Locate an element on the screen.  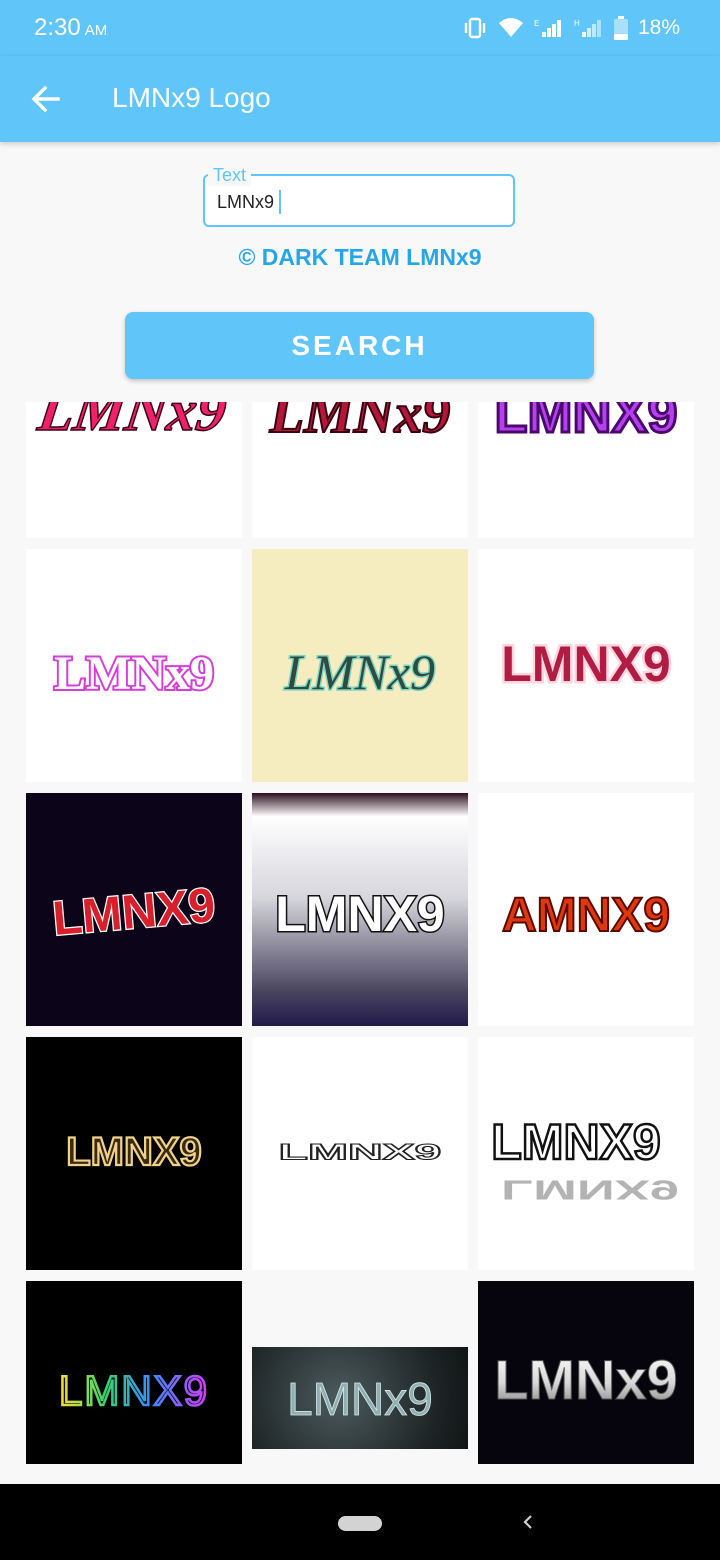
credit-text: © DARK TEAM LMNx9 is located at coordinates (360, 257).